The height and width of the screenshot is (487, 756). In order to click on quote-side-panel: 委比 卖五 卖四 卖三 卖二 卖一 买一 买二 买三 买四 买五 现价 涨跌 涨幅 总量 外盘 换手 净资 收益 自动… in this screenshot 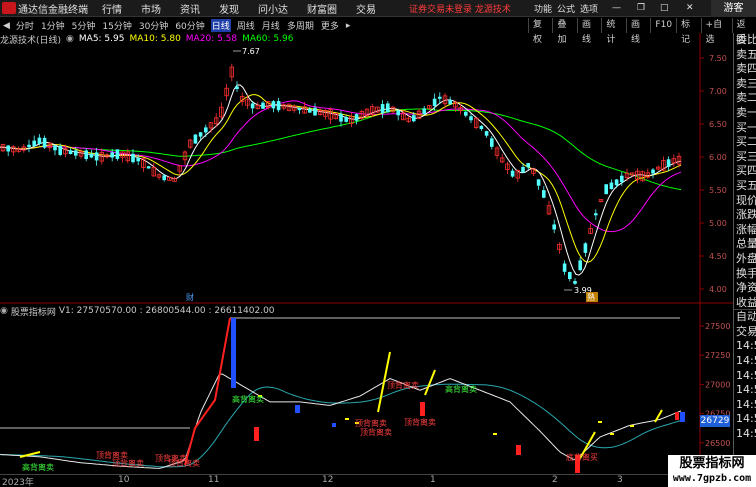, I will do `click(744, 260)`.